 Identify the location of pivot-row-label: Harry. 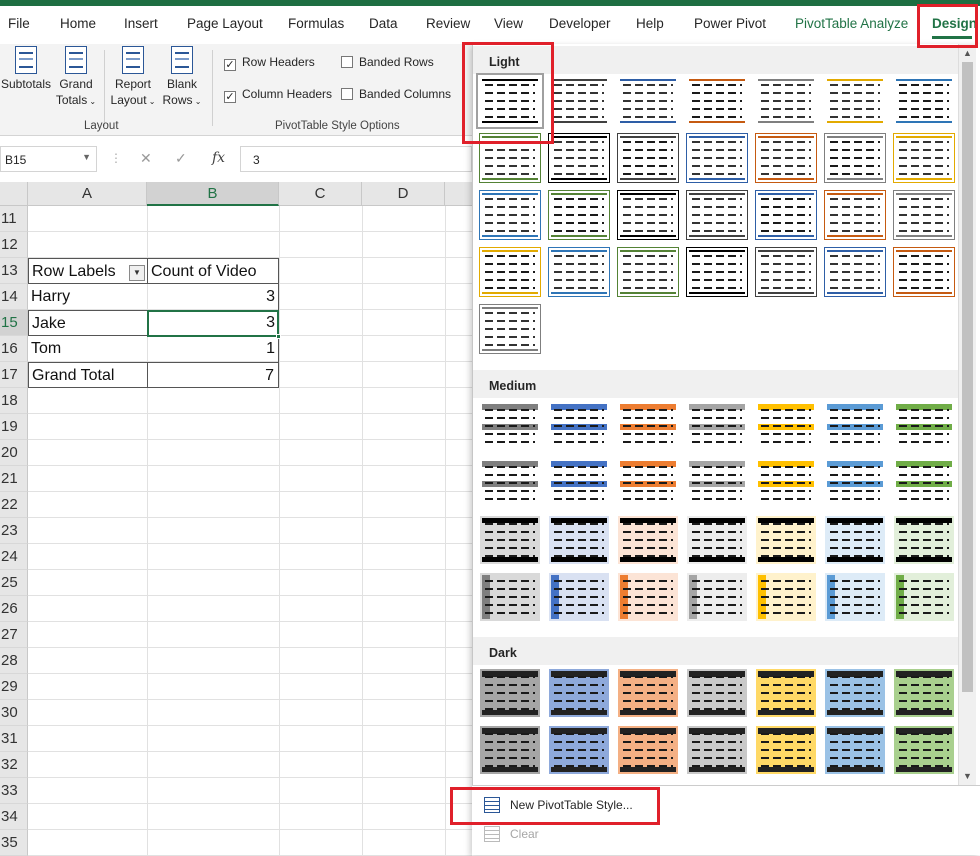
(88, 297).